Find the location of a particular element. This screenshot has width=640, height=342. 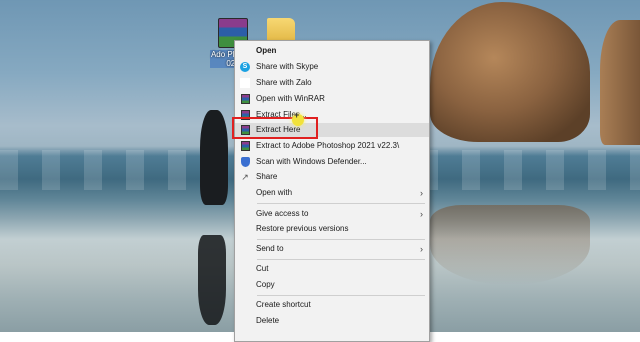

menu-item-restore-previous-versions: Restore previous versions is located at coordinates (332, 229).